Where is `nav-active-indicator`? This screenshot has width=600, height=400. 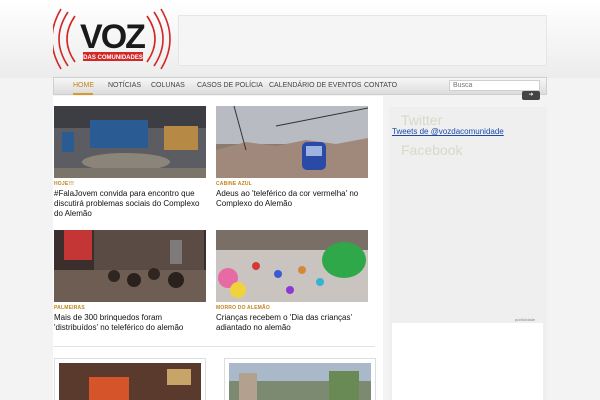
nav-active-indicator is located at coordinates (83, 94).